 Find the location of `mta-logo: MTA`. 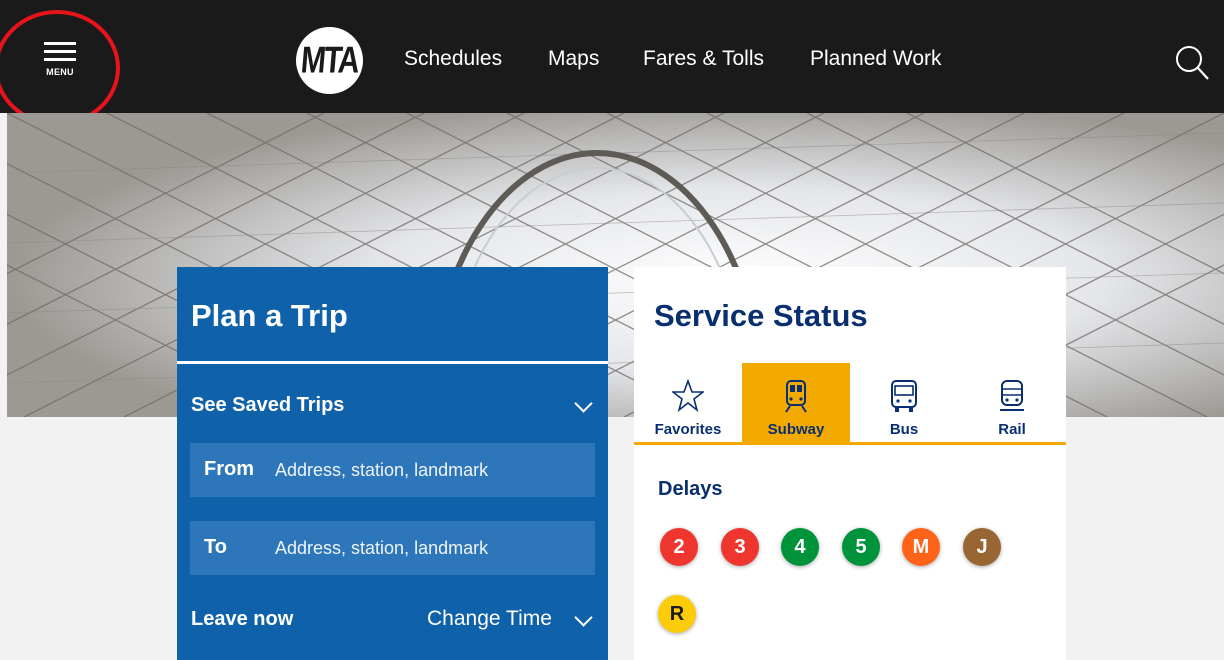

mta-logo: MTA is located at coordinates (329, 60).